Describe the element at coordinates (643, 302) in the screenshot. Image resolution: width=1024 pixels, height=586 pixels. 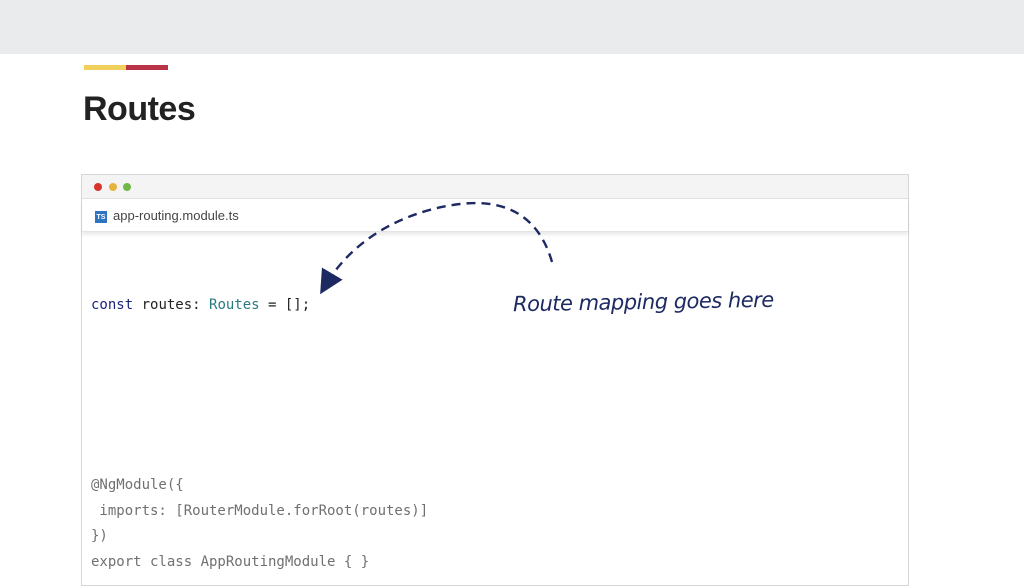
I see `annotation-text: Route mapping goes here` at that location.